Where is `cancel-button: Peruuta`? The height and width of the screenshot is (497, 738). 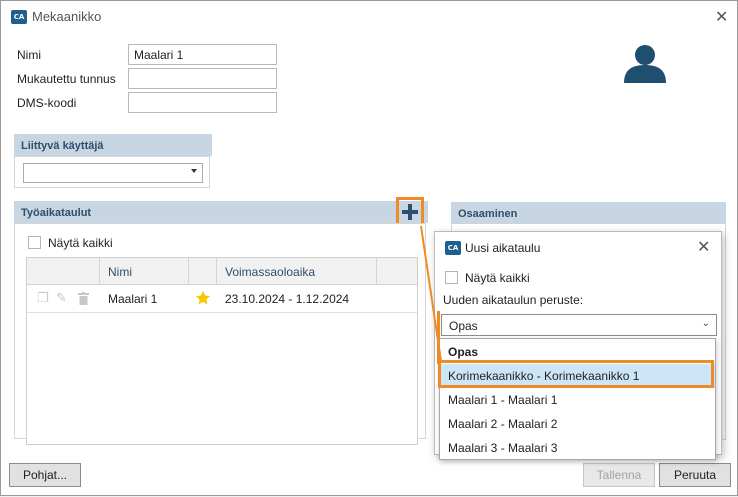
cancel-button: Peruuta is located at coordinates (695, 475).